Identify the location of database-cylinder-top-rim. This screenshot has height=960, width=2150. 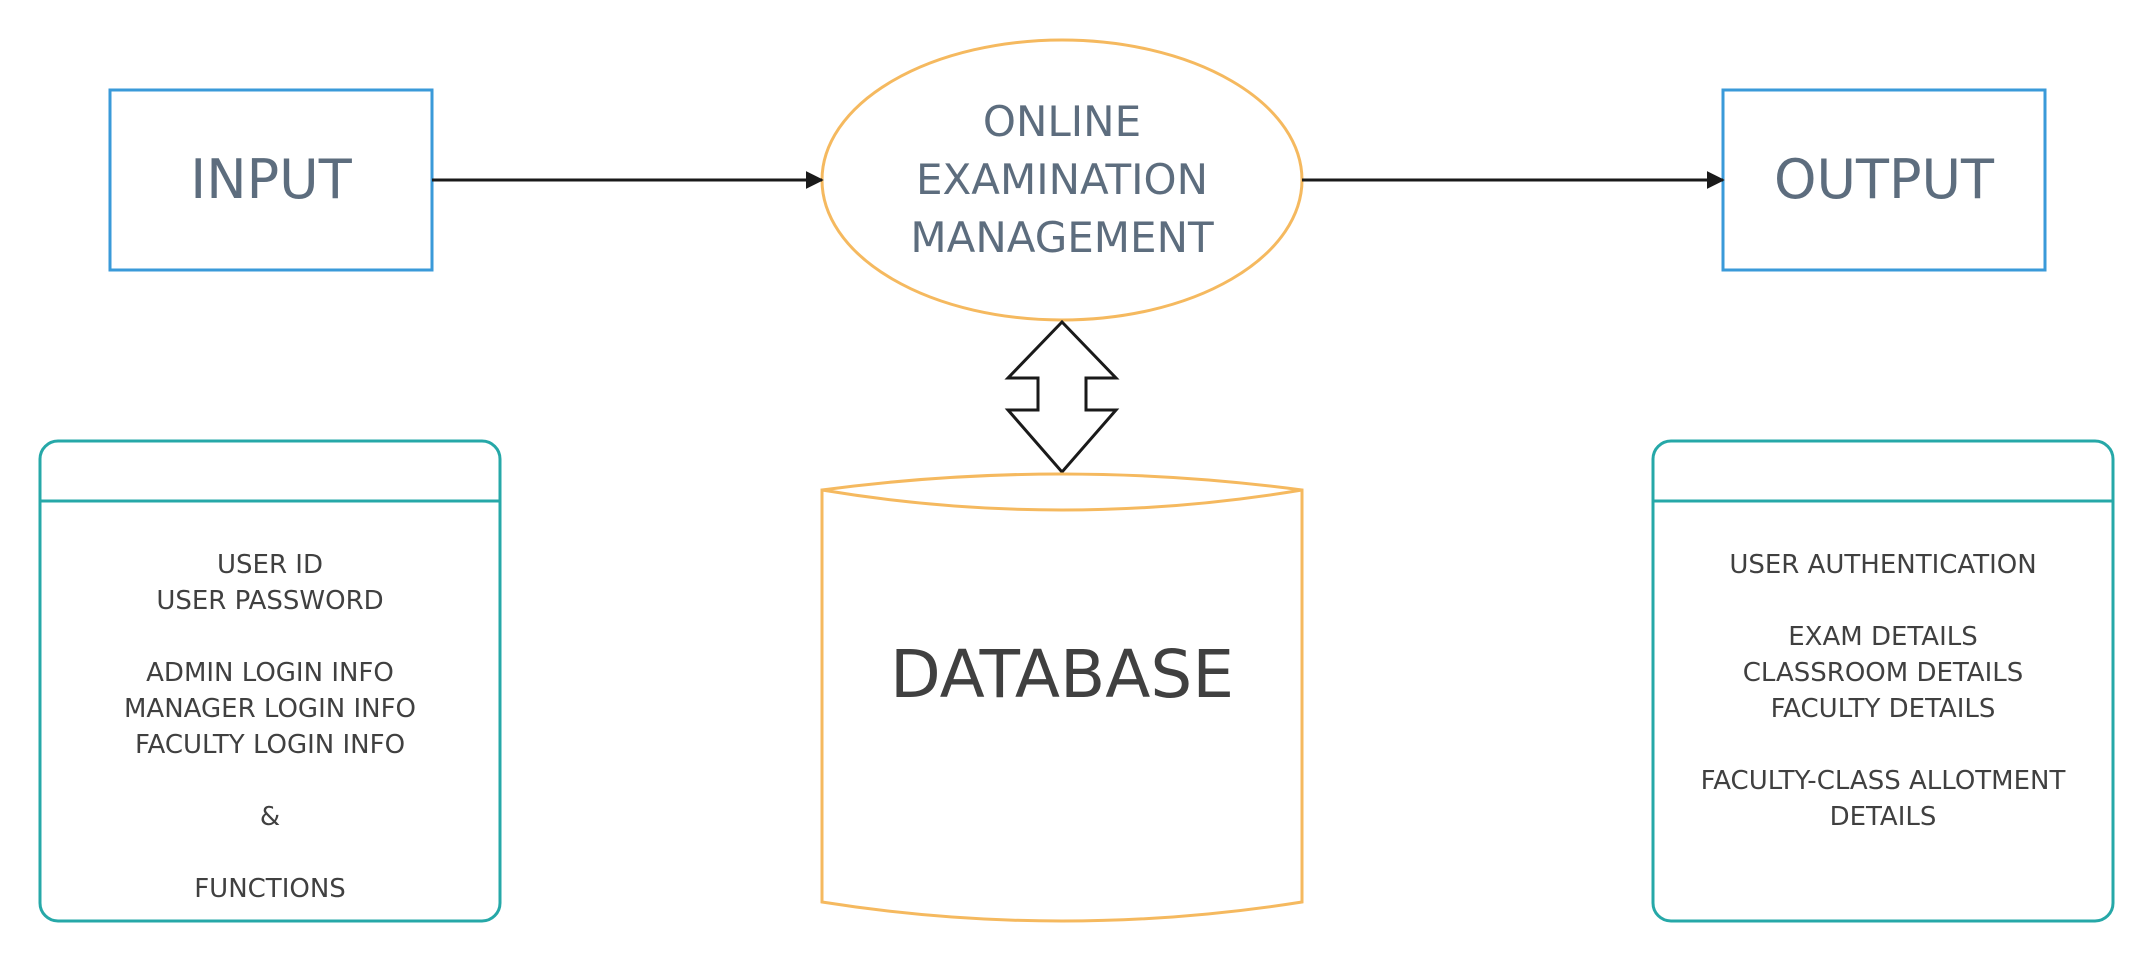
(1062, 500).